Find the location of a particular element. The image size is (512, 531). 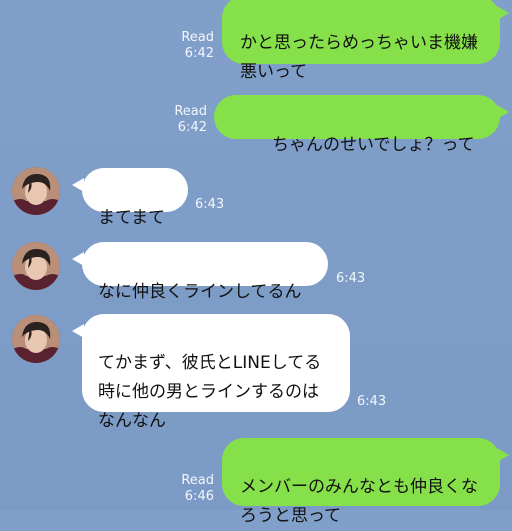

message-text: メンバーのみんなとも仲良くな ろうと思って is located at coordinates (359, 501).